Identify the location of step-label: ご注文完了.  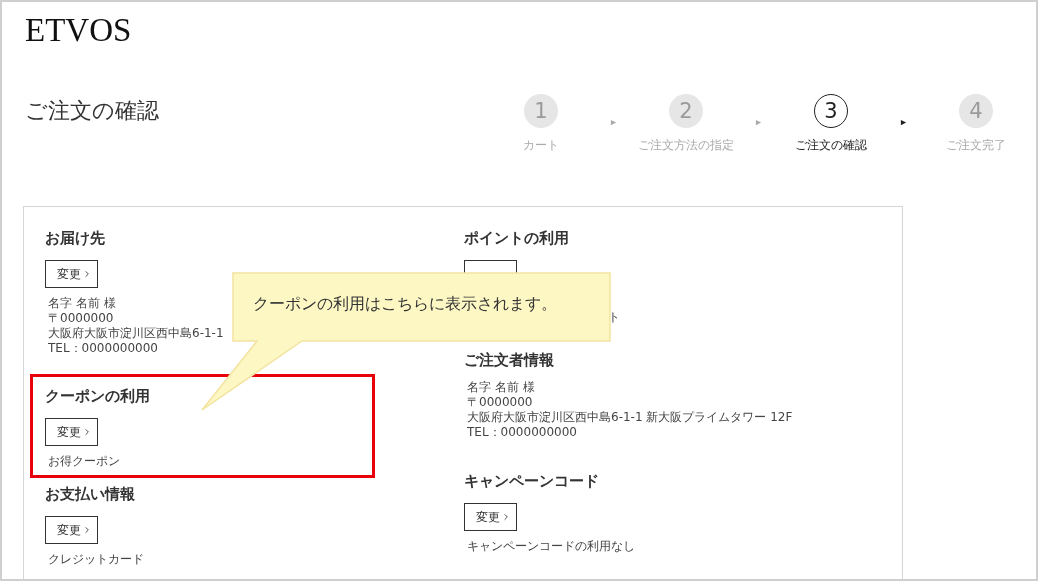
(976, 145).